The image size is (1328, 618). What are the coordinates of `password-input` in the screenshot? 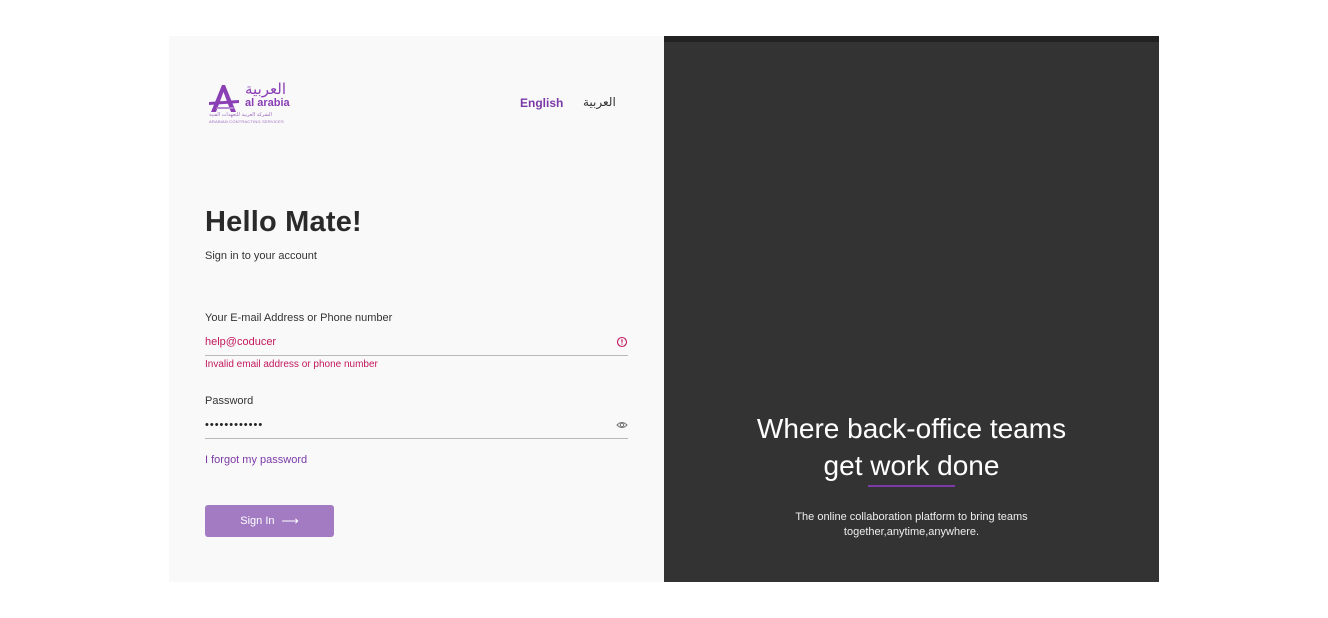 It's located at (405, 425).